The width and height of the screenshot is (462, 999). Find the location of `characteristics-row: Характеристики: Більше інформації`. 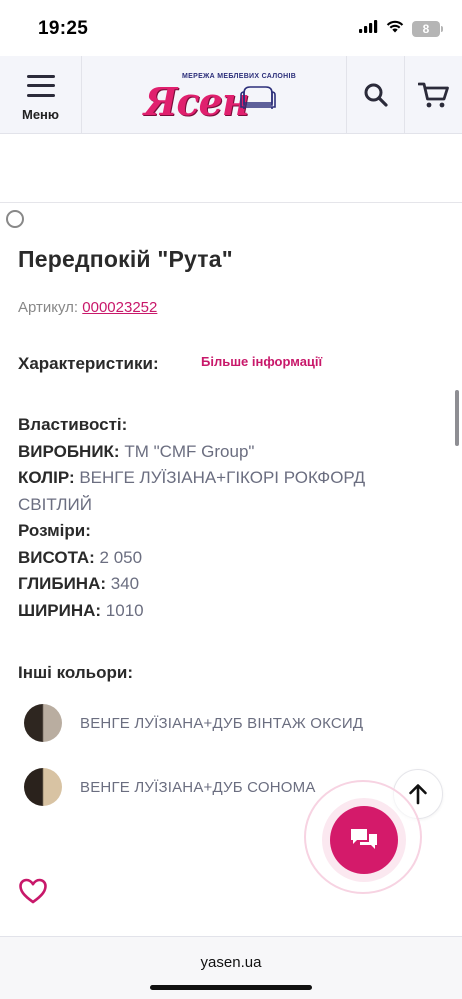

characteristics-row: Характеристики: Більше інформації is located at coordinates (233, 364).